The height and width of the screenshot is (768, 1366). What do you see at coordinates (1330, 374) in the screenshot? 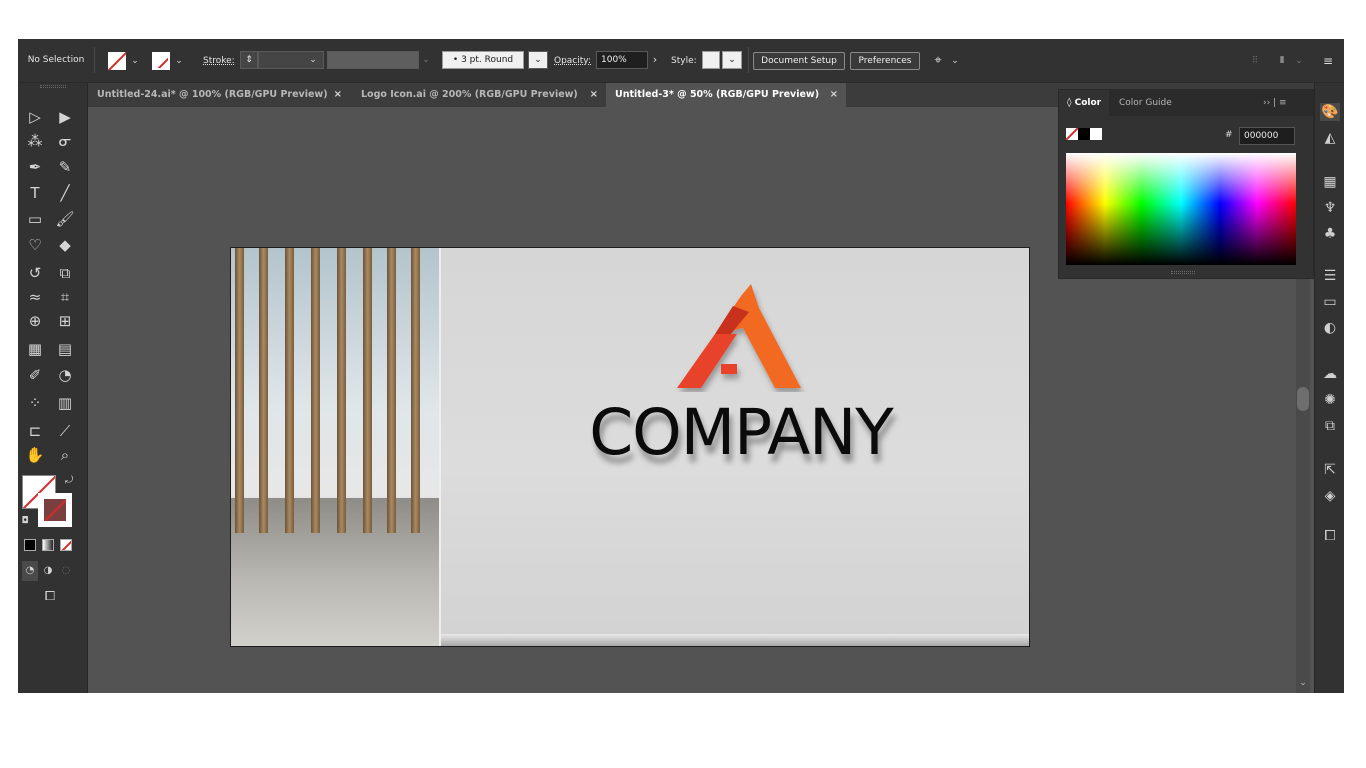
I see `cc-libraries-icon: ☁` at bounding box center [1330, 374].